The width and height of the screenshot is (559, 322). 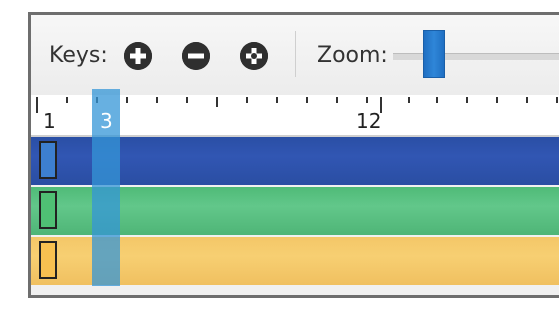 I want to click on playhead-frame-label: 3, so click(x=106, y=121).